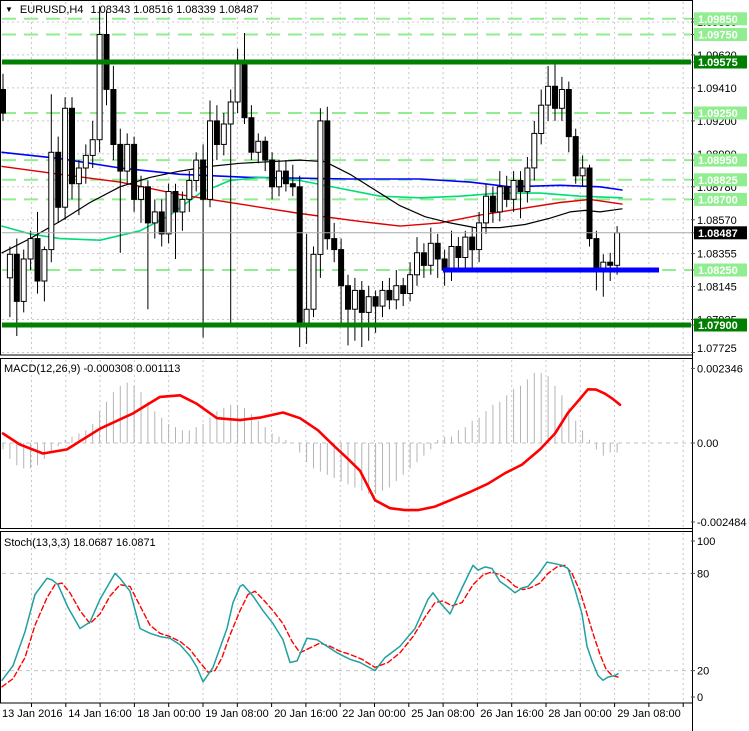 This screenshot has height=731, width=749. Describe the element at coordinates (718, 326) in the screenshot. I see `strong-level-price-badge: 1.07900` at that location.